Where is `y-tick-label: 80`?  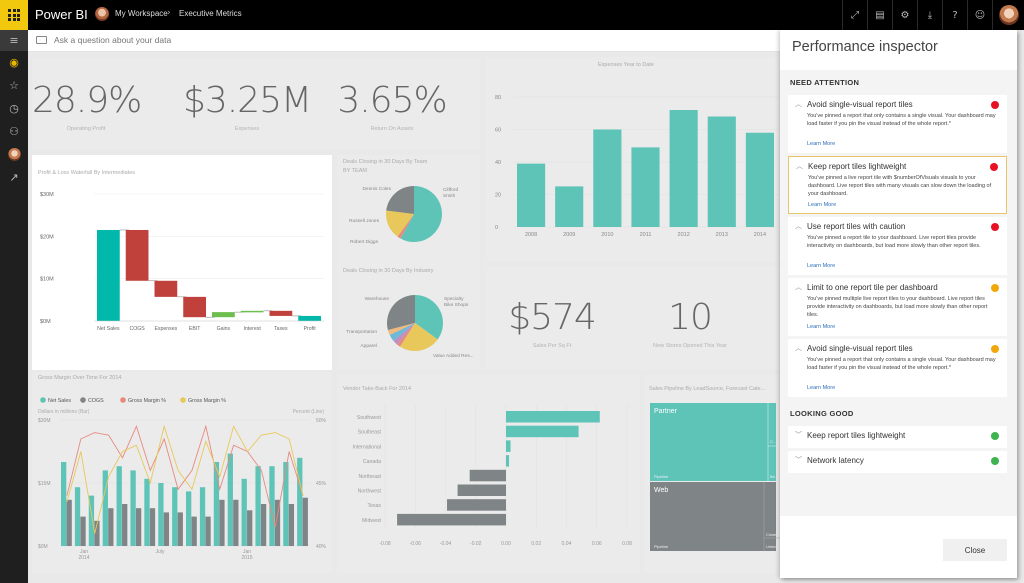 y-tick-label: 80 is located at coordinates (498, 98).